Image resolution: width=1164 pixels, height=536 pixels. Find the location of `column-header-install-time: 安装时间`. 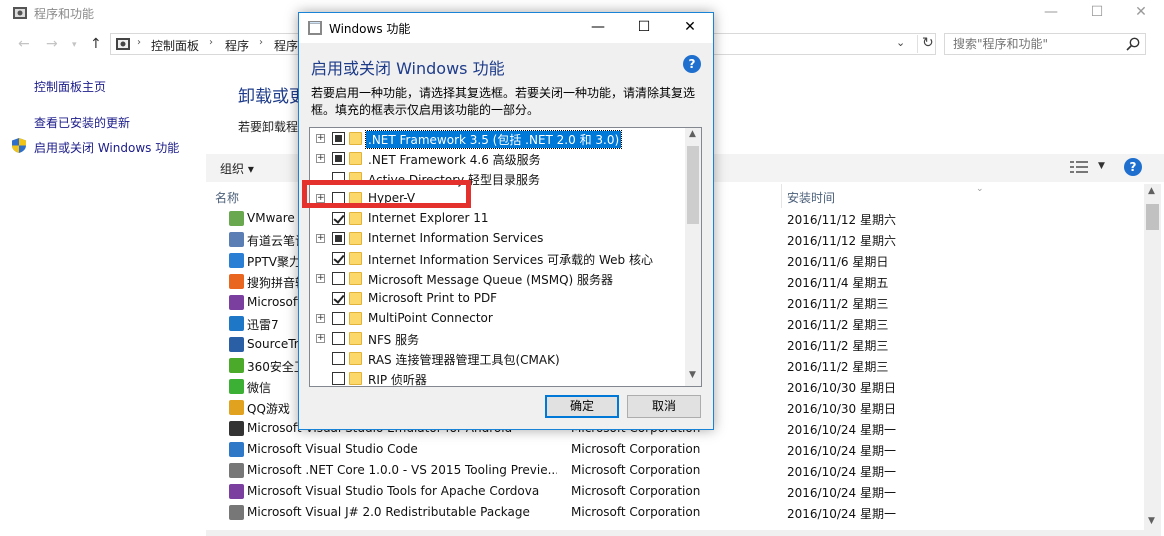

column-header-install-time: 安装时间 is located at coordinates (811, 197).